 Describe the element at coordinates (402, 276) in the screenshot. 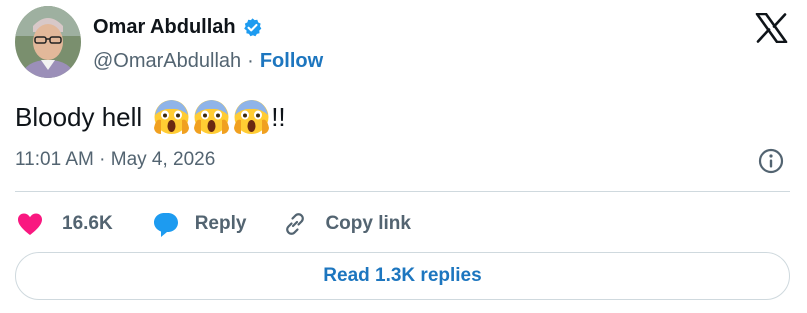

I see `read-replies-button: Read 1.3K replies` at that location.